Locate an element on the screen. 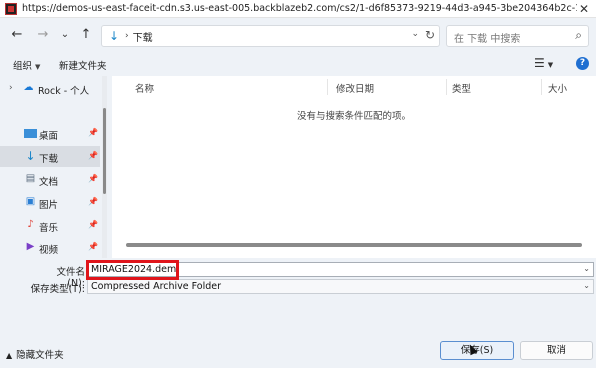 This screenshot has height=368, width=596. sidebar-item-label: 桌面 is located at coordinates (49, 136).